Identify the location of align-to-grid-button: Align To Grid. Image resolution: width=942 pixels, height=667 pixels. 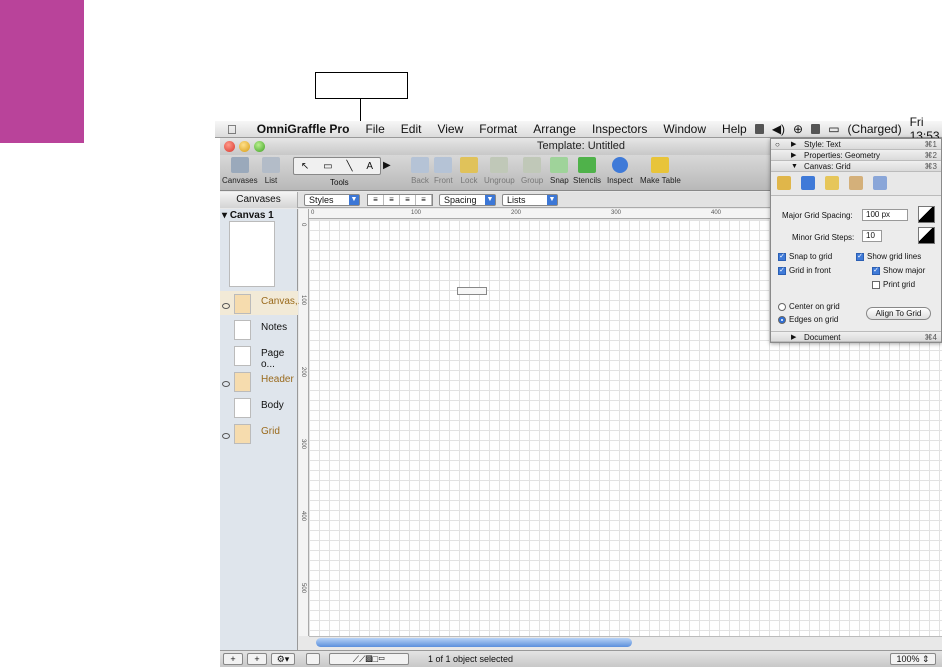
(898, 313).